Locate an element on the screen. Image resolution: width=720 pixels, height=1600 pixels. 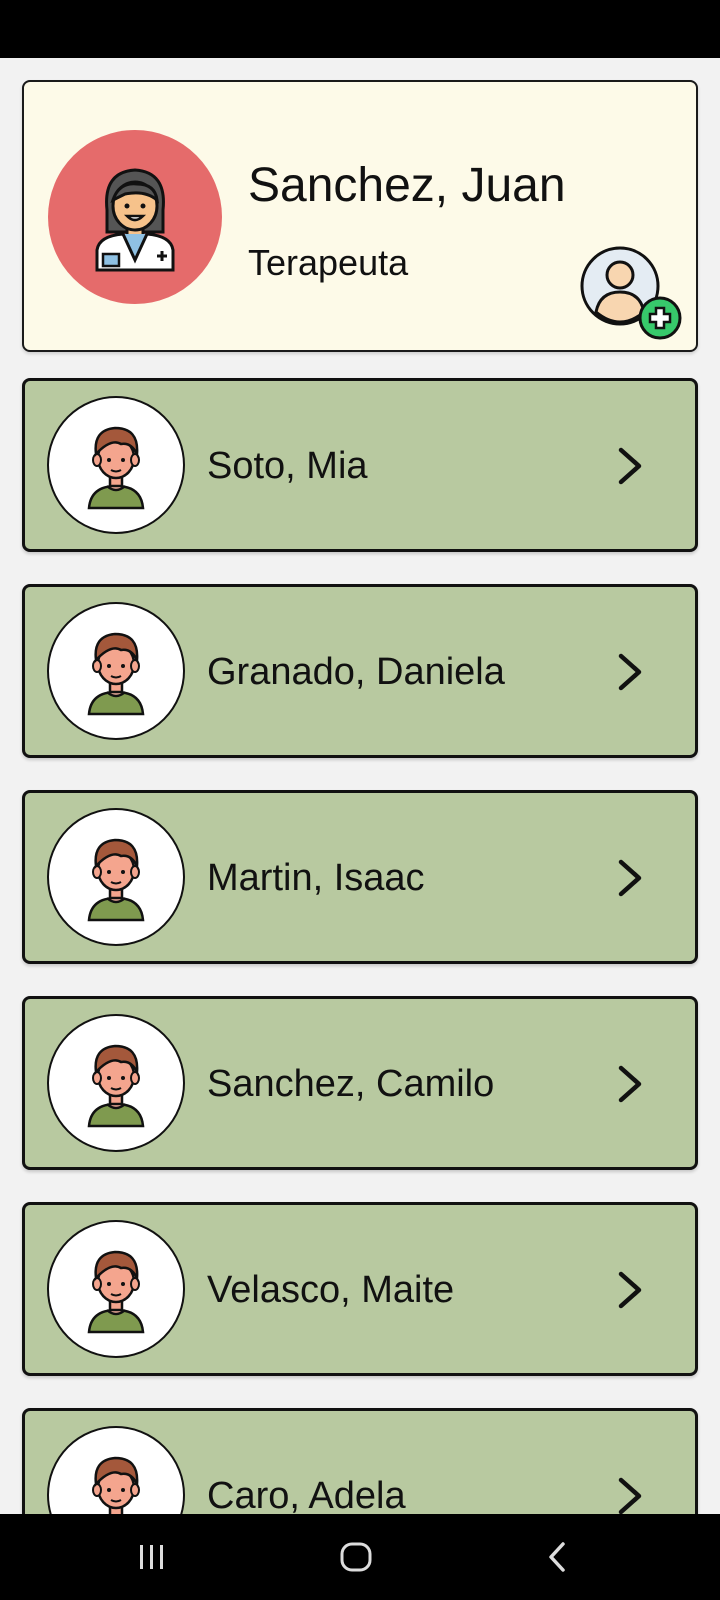
therapist-avatar is located at coordinates (135, 217).